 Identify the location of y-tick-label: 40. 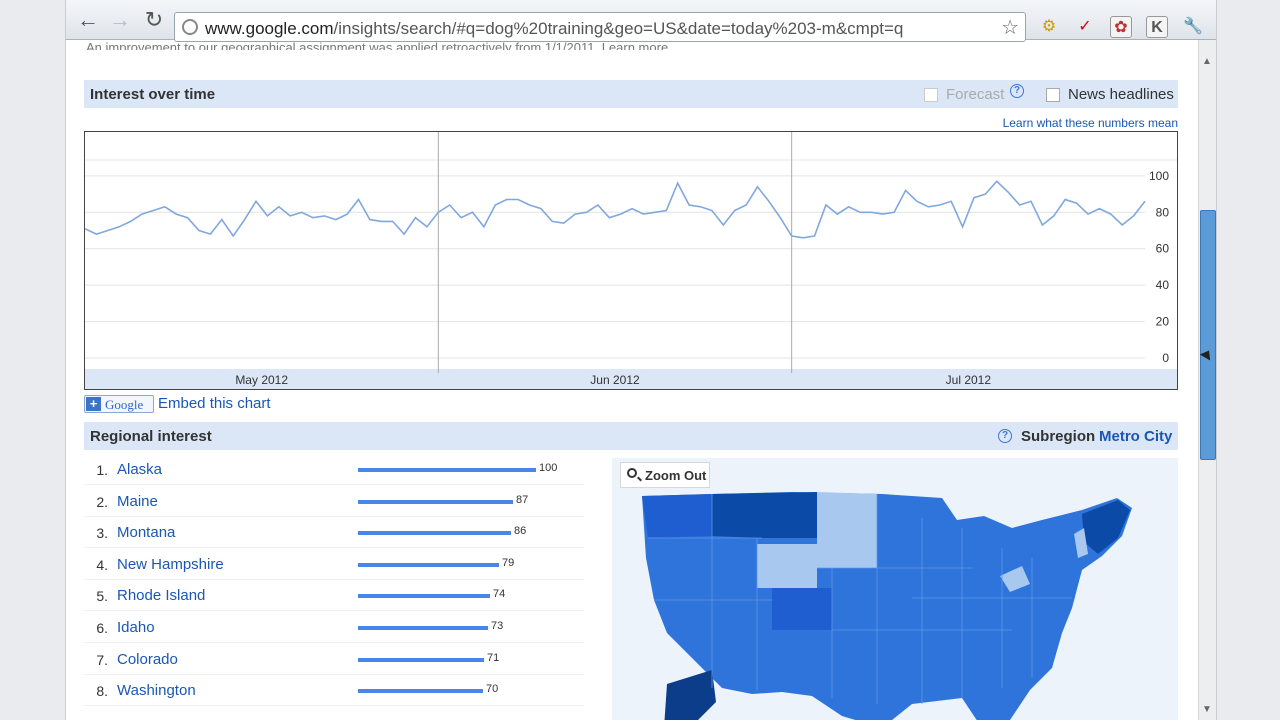
(1163, 285).